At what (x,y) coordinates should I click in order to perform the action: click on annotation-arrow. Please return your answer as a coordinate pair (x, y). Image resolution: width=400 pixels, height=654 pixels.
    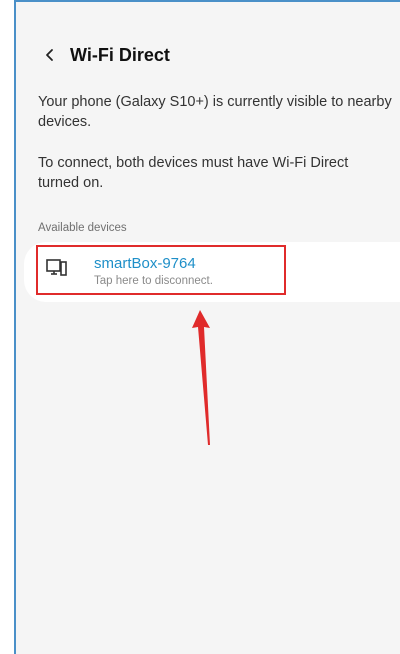
    Looking at the image, I should click on (201, 377).